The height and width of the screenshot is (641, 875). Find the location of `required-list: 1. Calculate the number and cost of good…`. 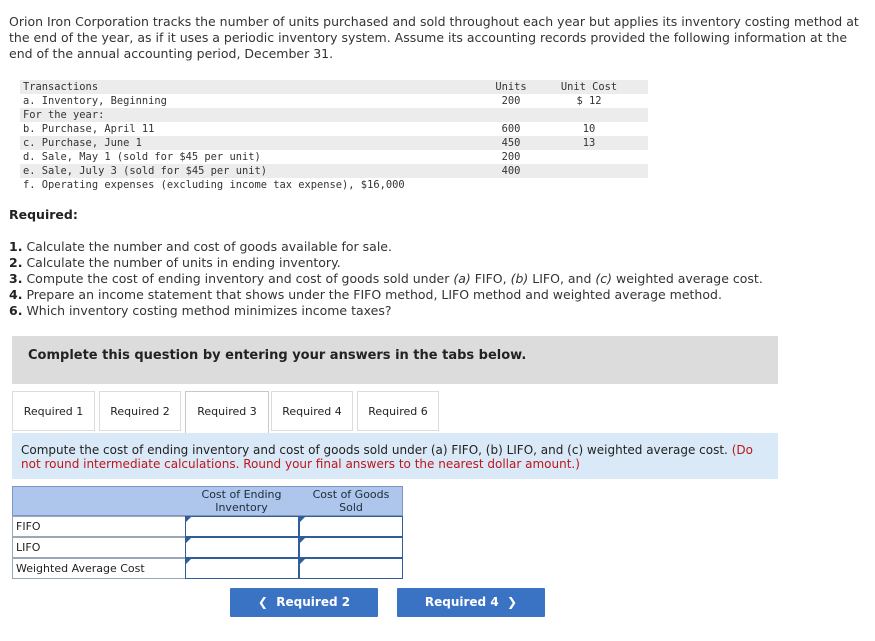

required-list: 1. Calculate the number and cost of good… is located at coordinates (386, 279).